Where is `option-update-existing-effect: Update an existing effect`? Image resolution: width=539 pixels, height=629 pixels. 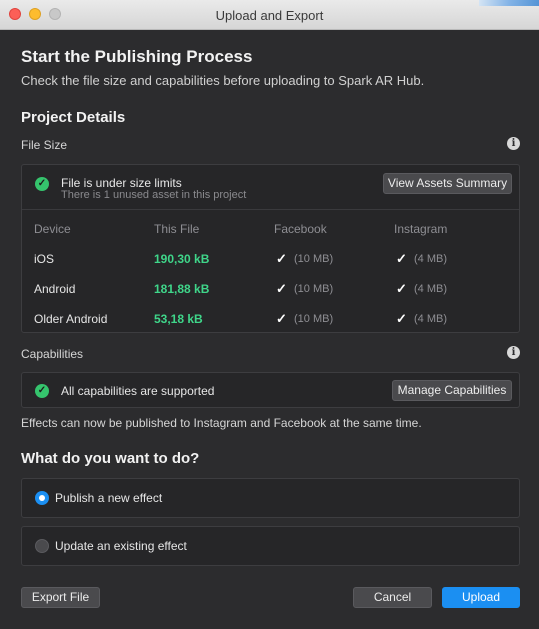 option-update-existing-effect: Update an existing effect is located at coordinates (270, 546).